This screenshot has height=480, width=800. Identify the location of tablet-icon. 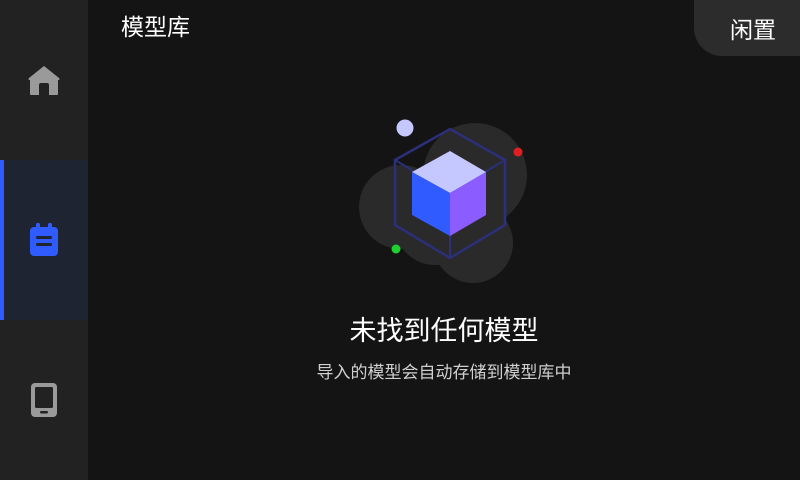
(44, 400).